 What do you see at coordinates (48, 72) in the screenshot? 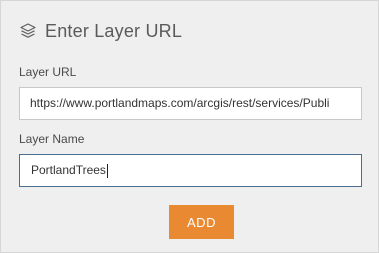
I see `layer-url-label: Layer URL` at bounding box center [48, 72].